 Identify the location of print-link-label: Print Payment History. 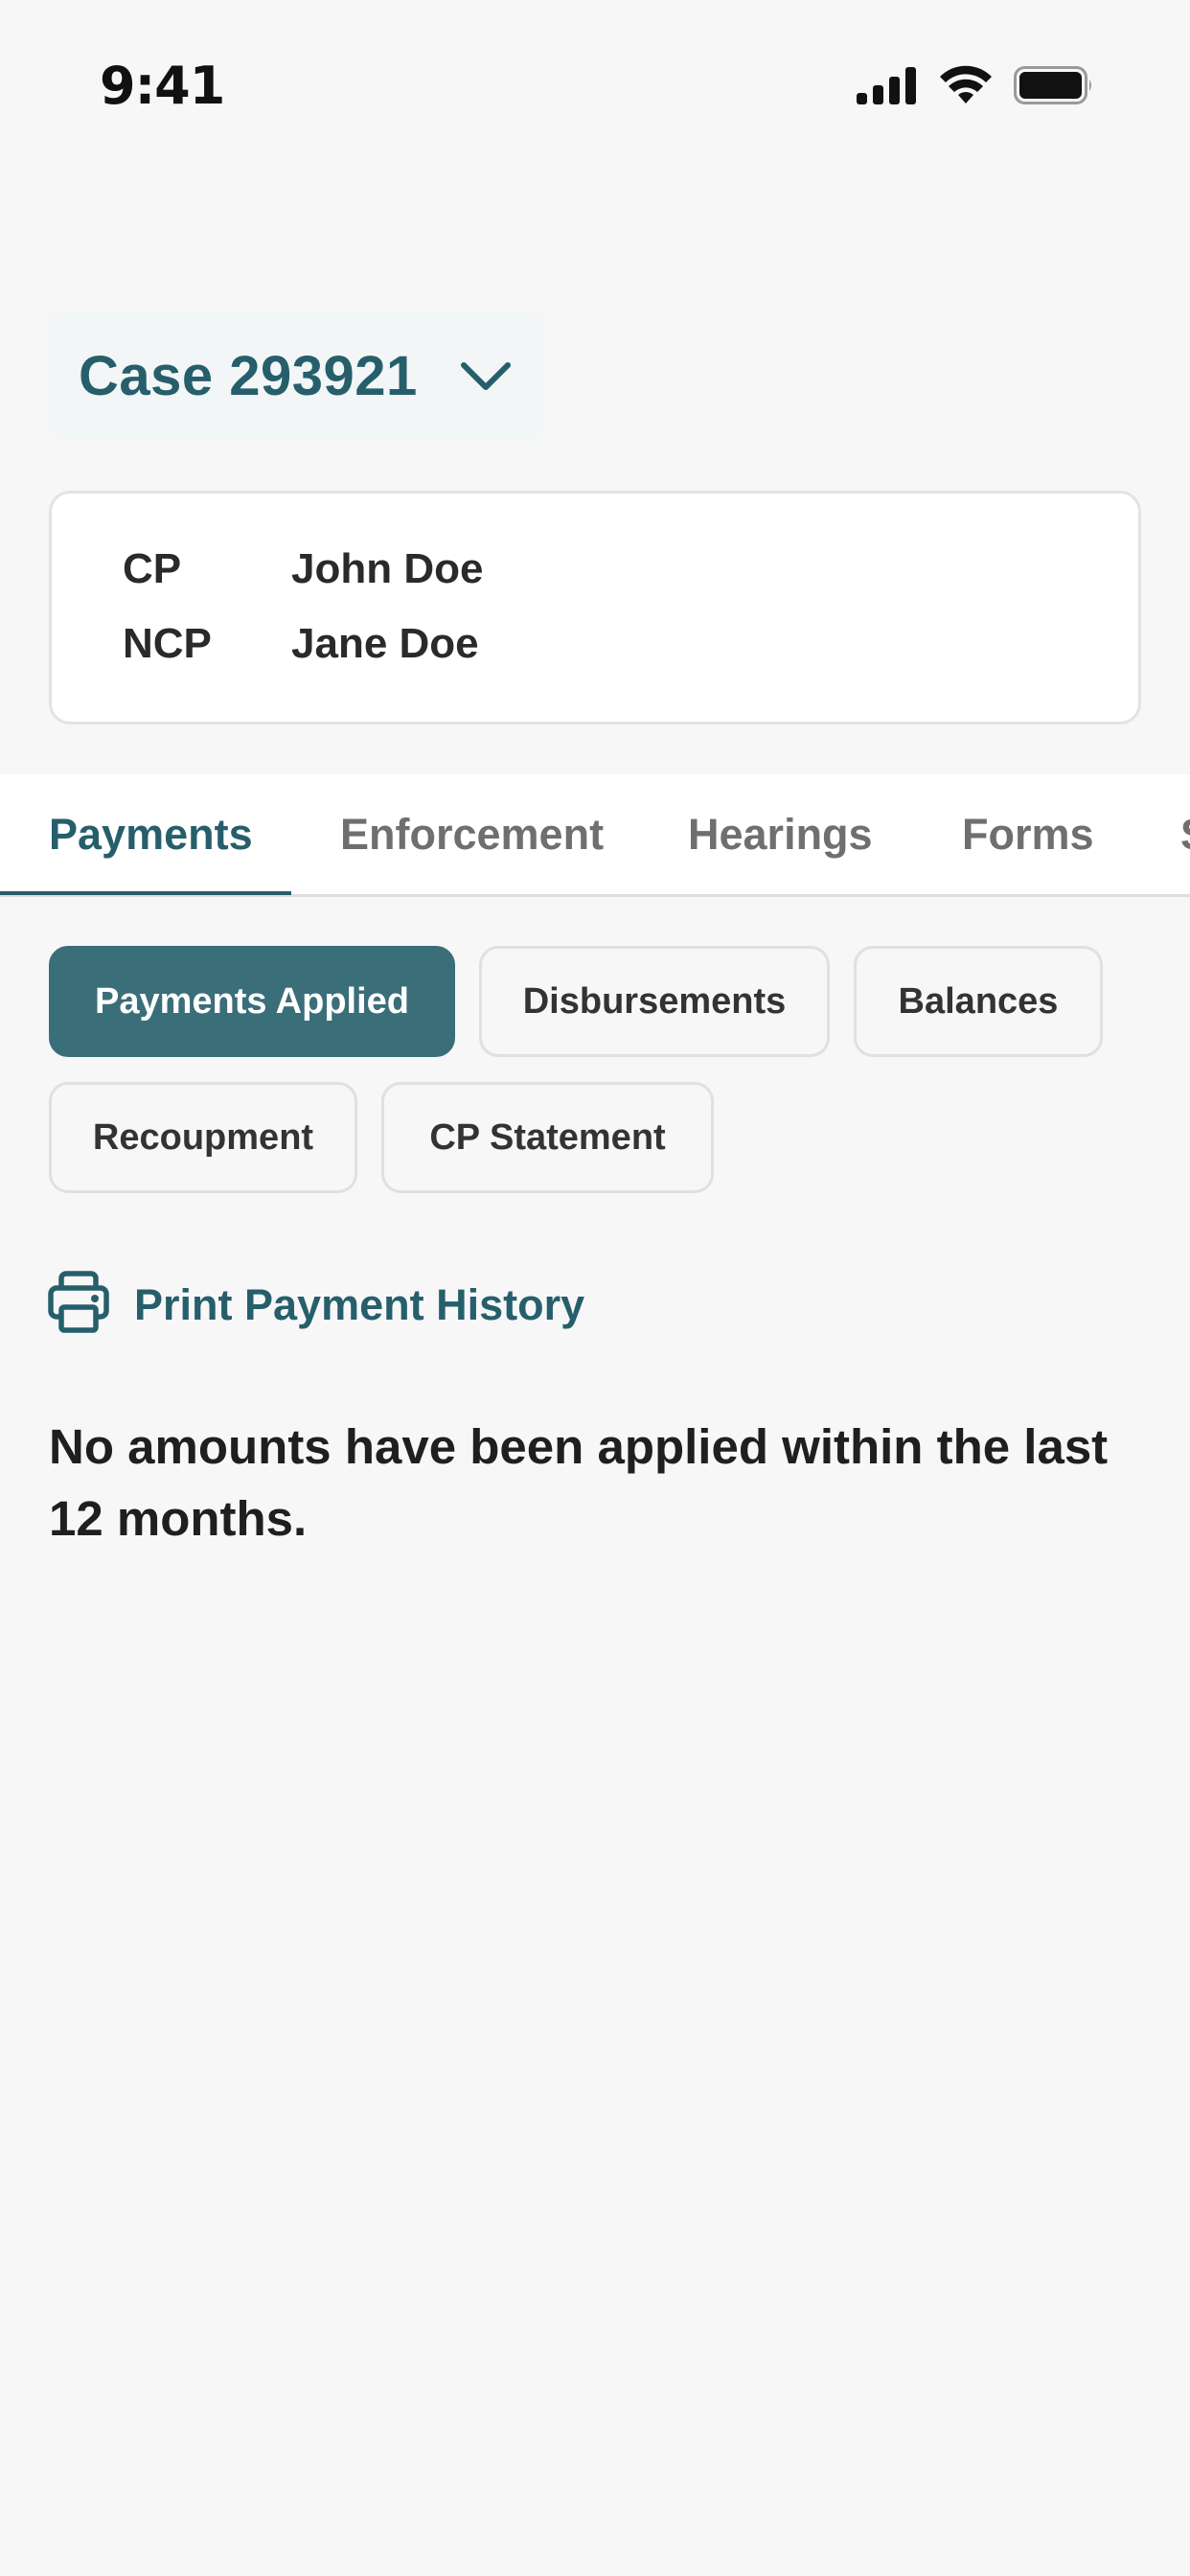
(359, 1304).